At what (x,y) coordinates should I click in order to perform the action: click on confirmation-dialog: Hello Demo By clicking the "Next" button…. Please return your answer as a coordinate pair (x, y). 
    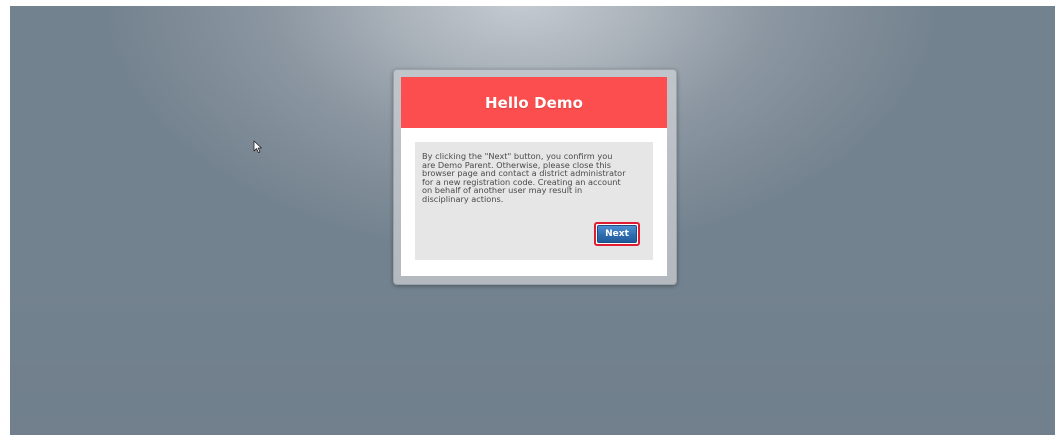
    Looking at the image, I should click on (534, 176).